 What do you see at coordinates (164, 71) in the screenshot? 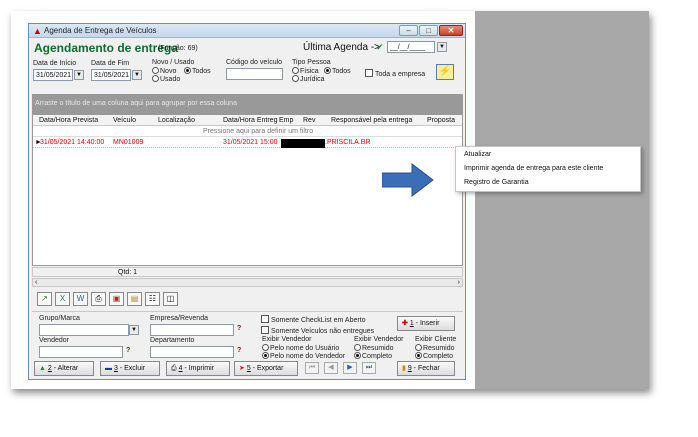
I see `radio-novo: Novo` at bounding box center [164, 71].